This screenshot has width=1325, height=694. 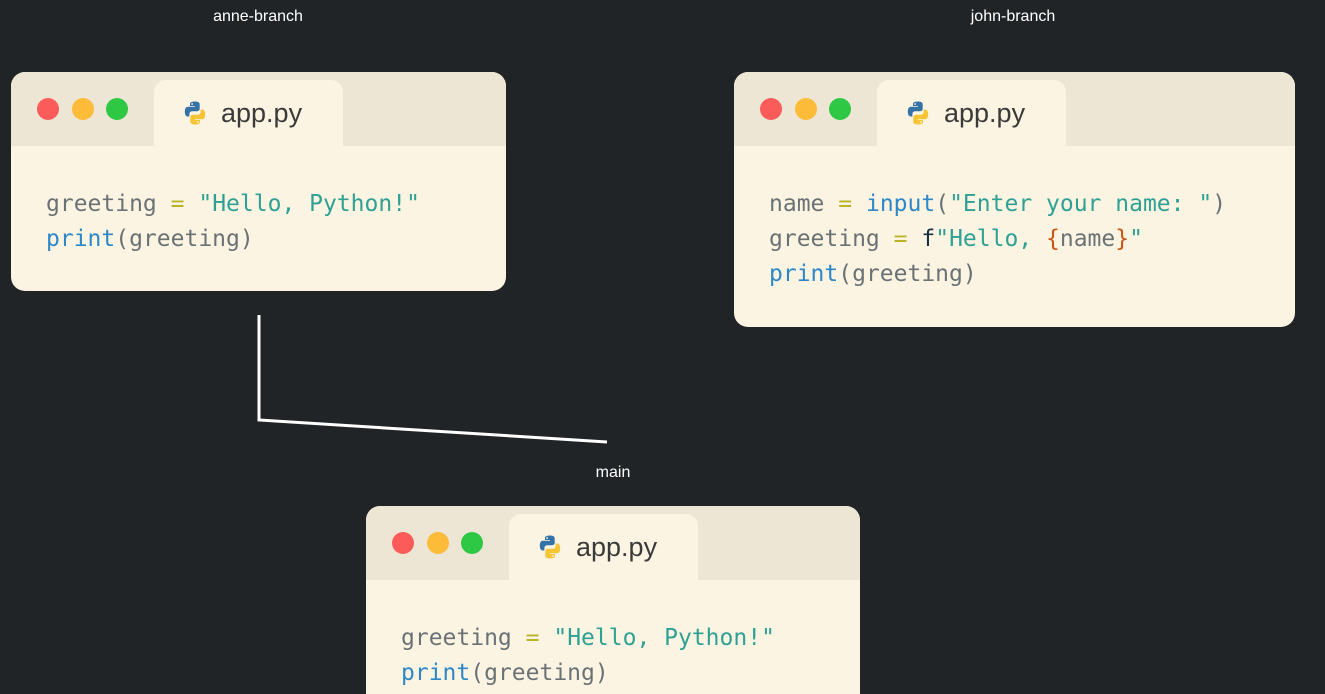 What do you see at coordinates (1053, 239) in the screenshot?
I see `code-token: {` at bounding box center [1053, 239].